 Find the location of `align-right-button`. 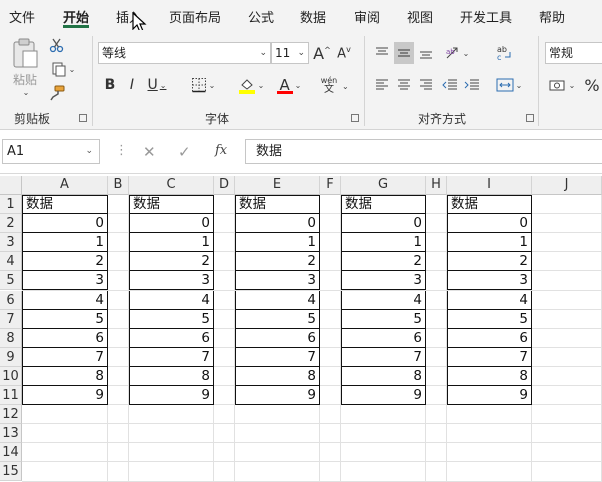

align-right-button is located at coordinates (426, 85).